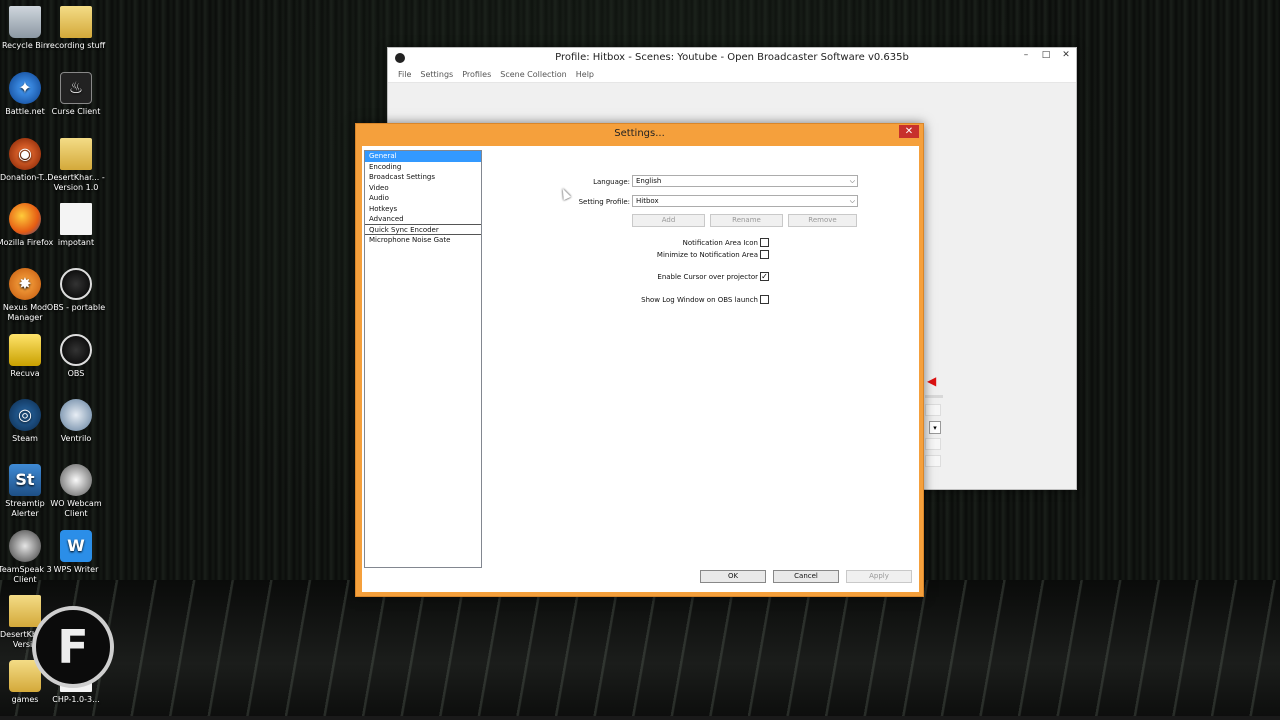  Describe the element at coordinates (423, 167) in the screenshot. I see `category-encoding: Encoding` at that location.